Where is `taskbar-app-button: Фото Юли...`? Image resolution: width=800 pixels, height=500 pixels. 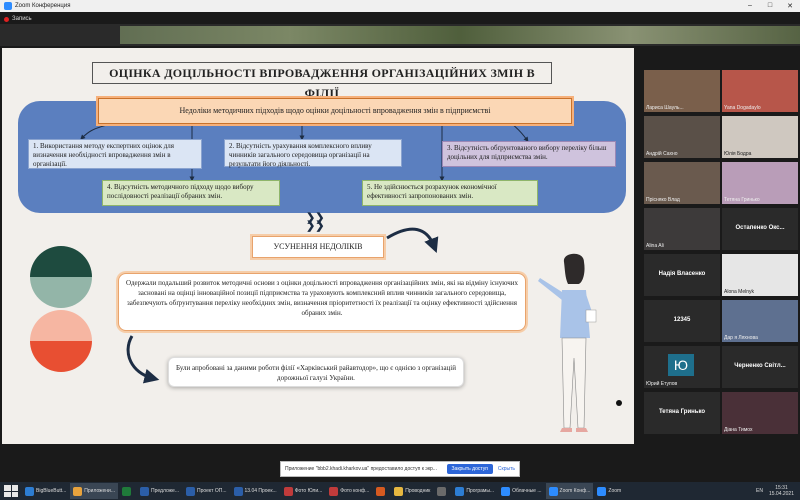 taskbar-app-button: Фото Юли... is located at coordinates (303, 491).